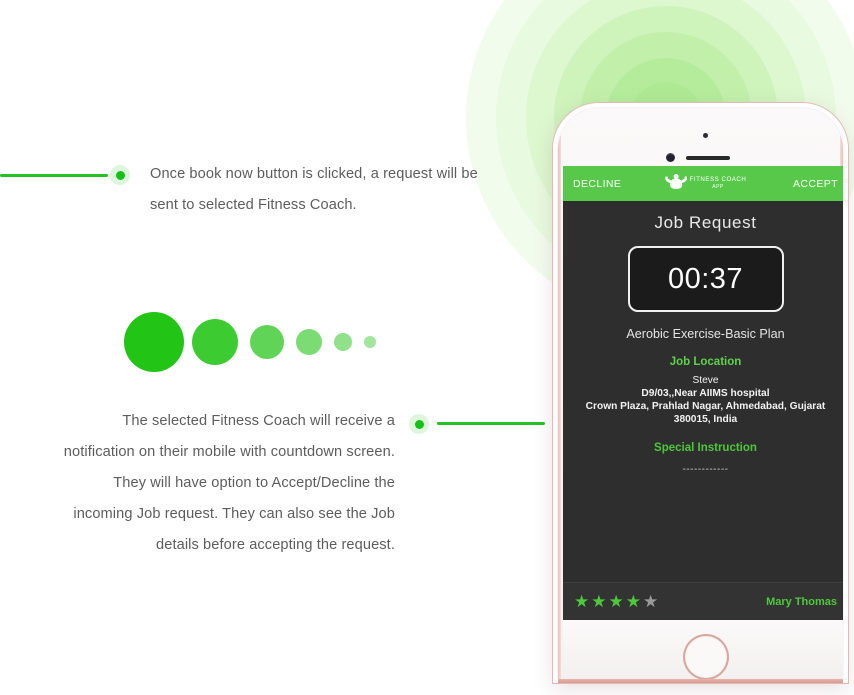 The height and width of the screenshot is (695, 854). What do you see at coordinates (419, 424) in the screenshot?
I see `callout-2-connector-dot` at bounding box center [419, 424].